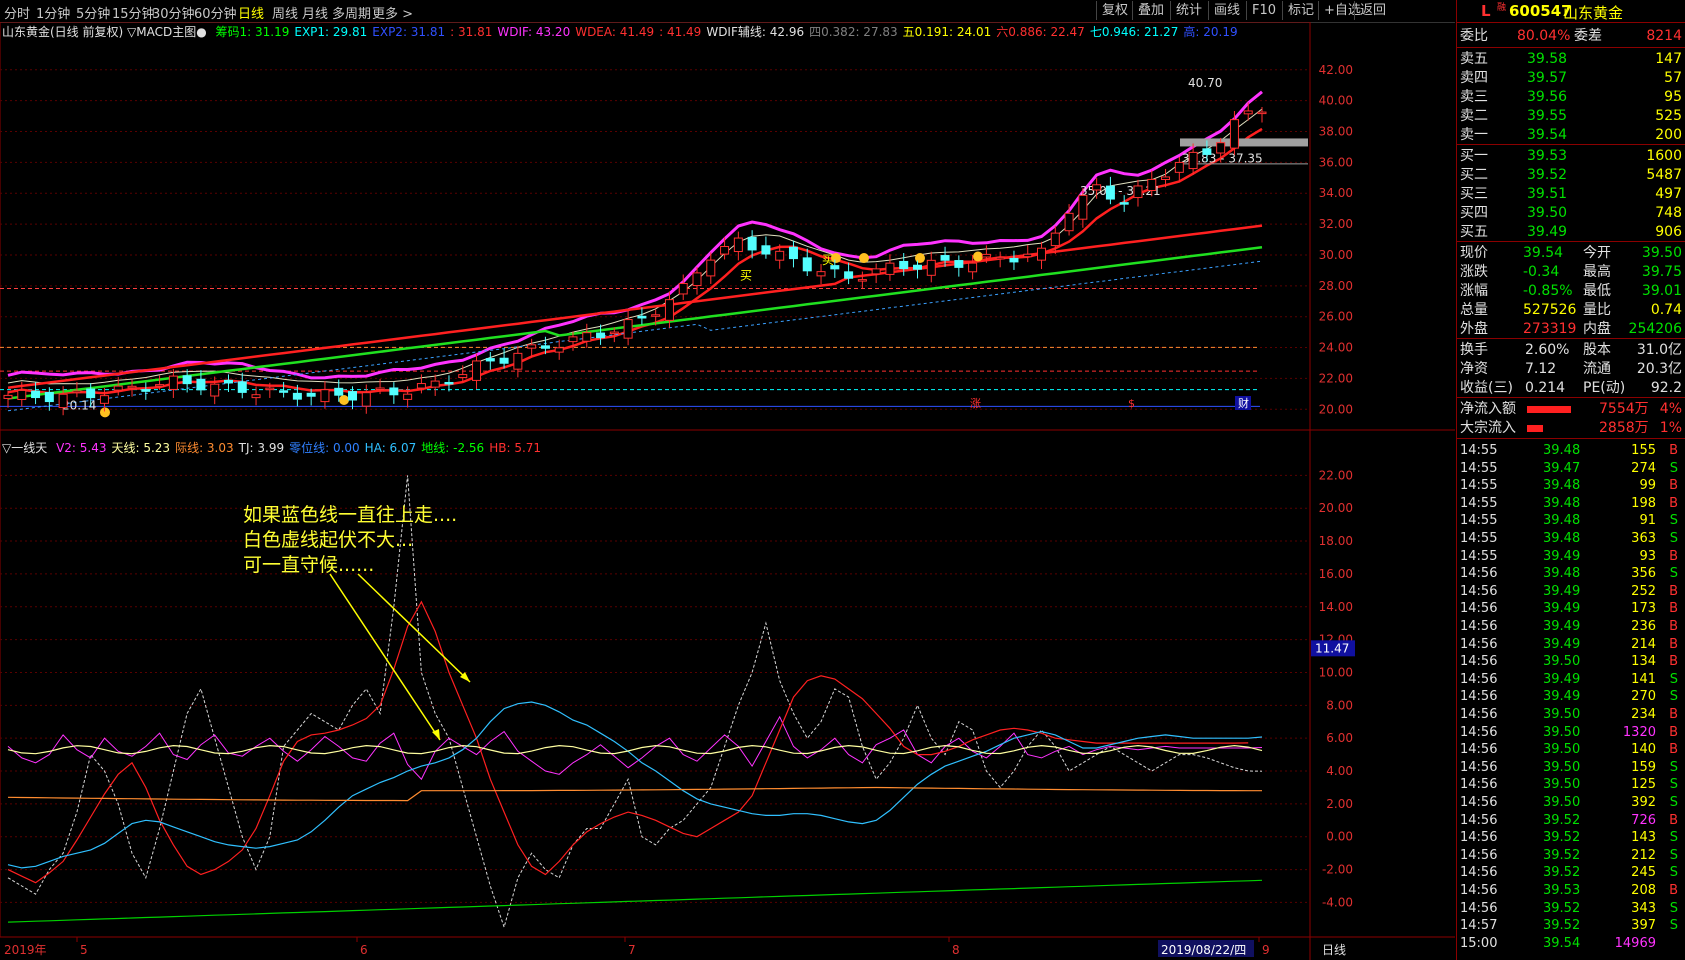 The height and width of the screenshot is (960, 1685). What do you see at coordinates (1114, 10) in the screenshot?
I see `toolbar-button-0: 复权` at bounding box center [1114, 10].